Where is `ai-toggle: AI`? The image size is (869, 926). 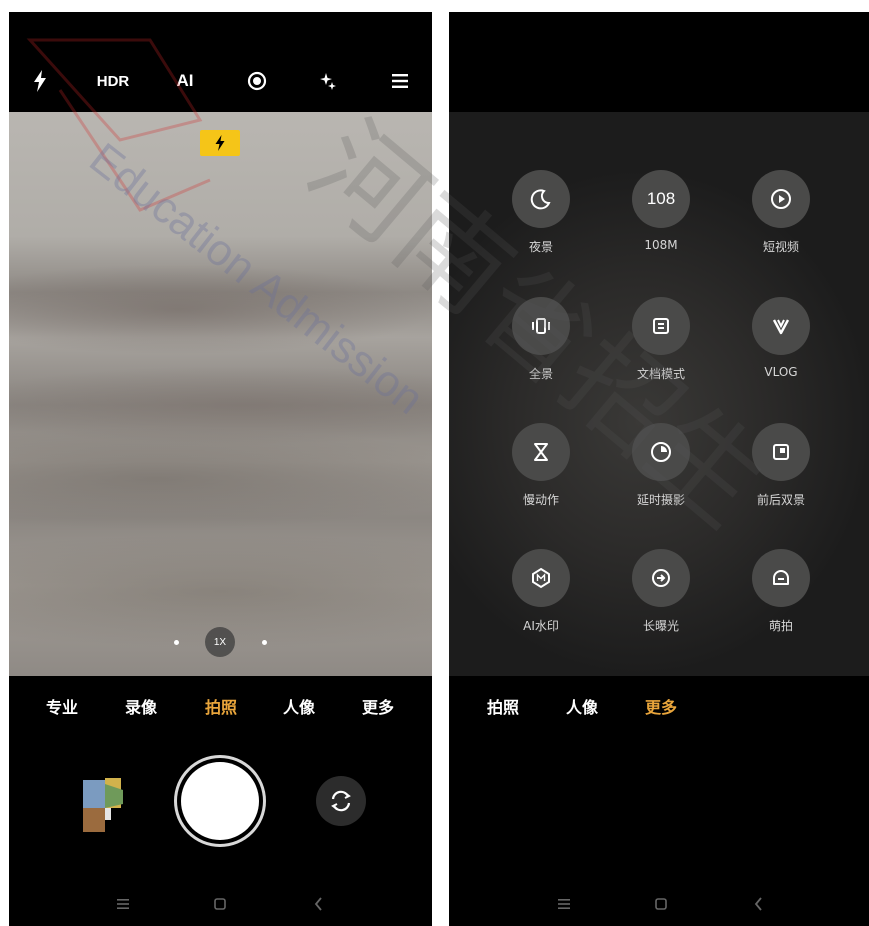
ai-toggle: AI is located at coordinates (185, 81).